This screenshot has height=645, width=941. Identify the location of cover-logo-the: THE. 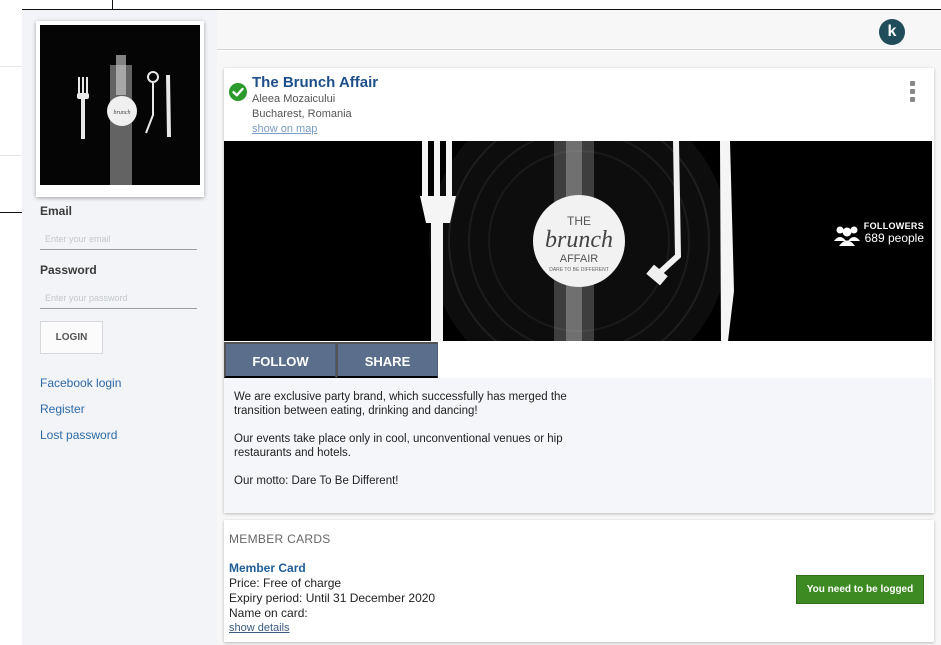
(579, 221).